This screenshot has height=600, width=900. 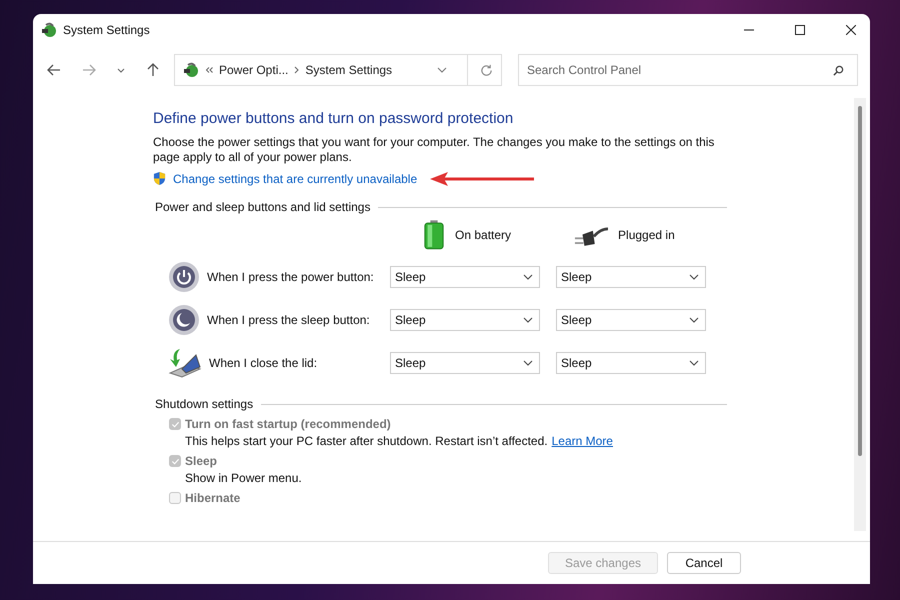 I want to click on option-description: This helps start your PC faster after shutdown. Restart isn’t affected., so click(x=366, y=441).